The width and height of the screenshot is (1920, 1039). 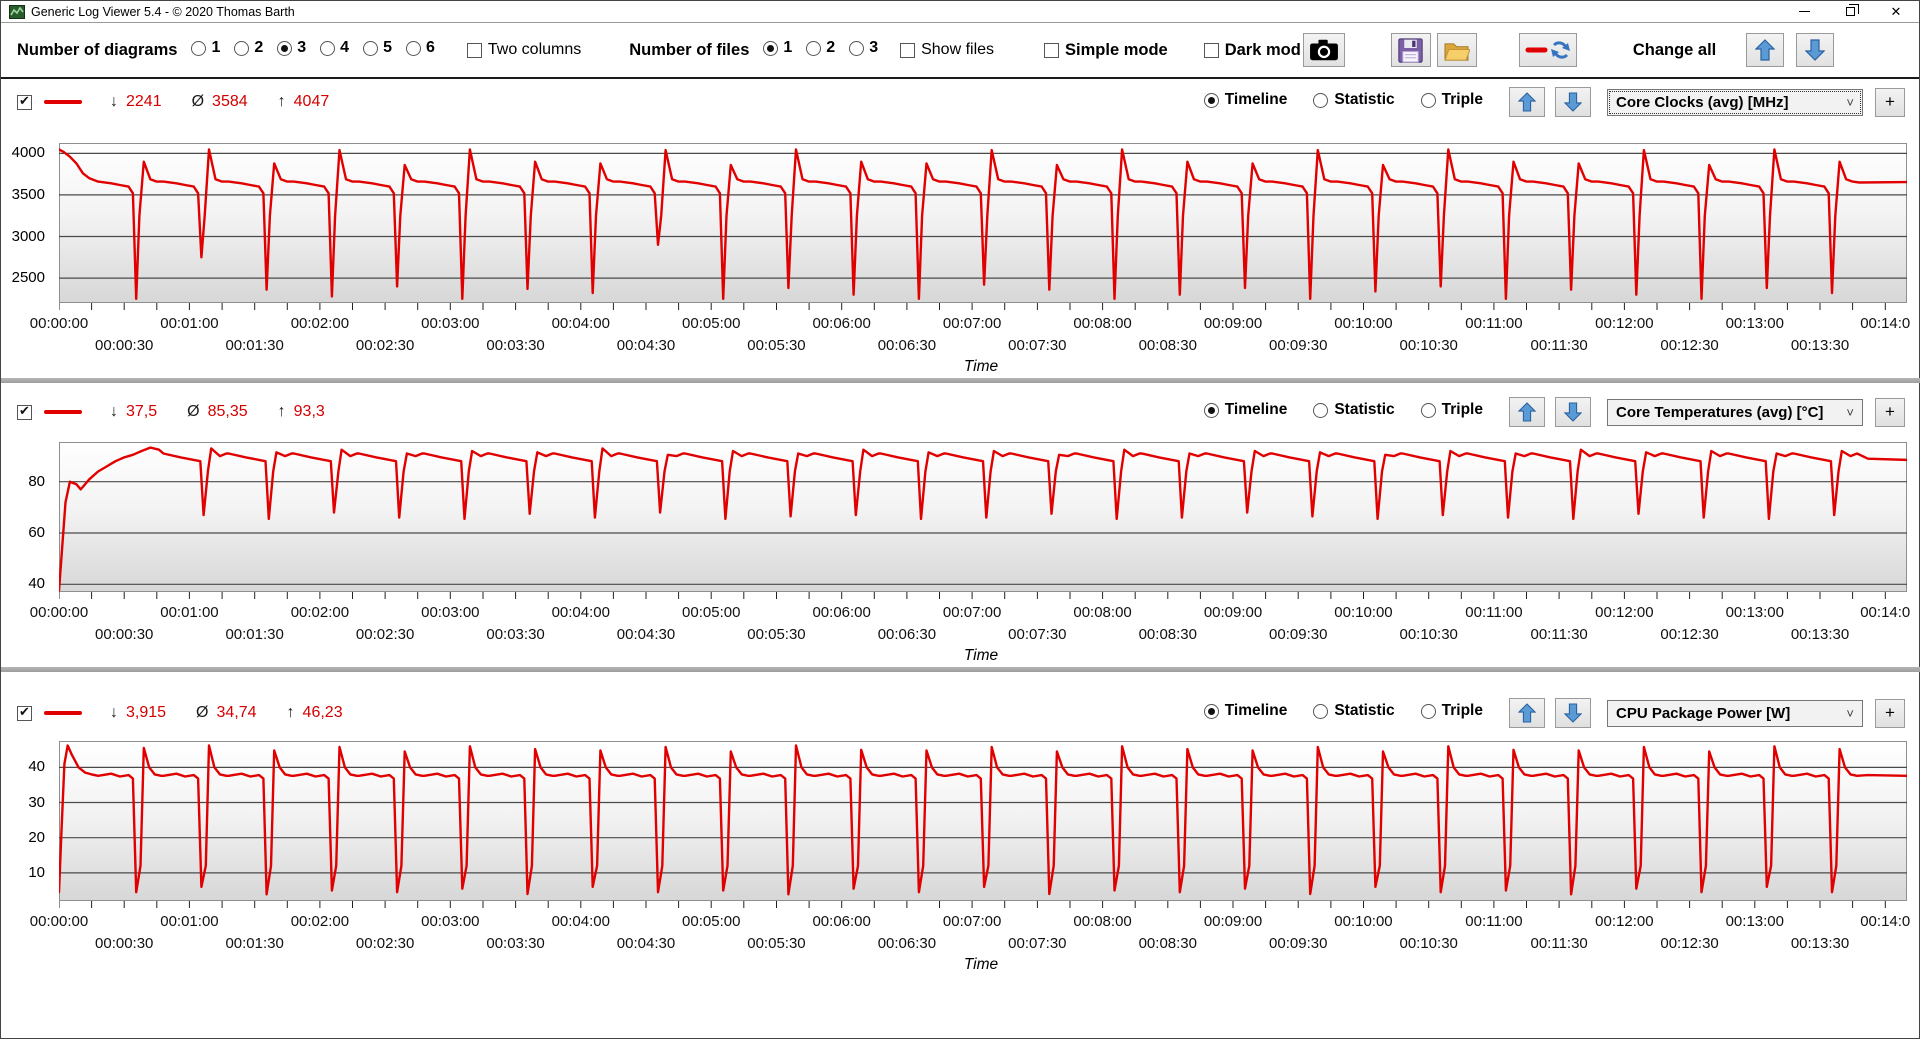 I want to click on number-of-files-radio-2: 2, so click(x=820, y=48).